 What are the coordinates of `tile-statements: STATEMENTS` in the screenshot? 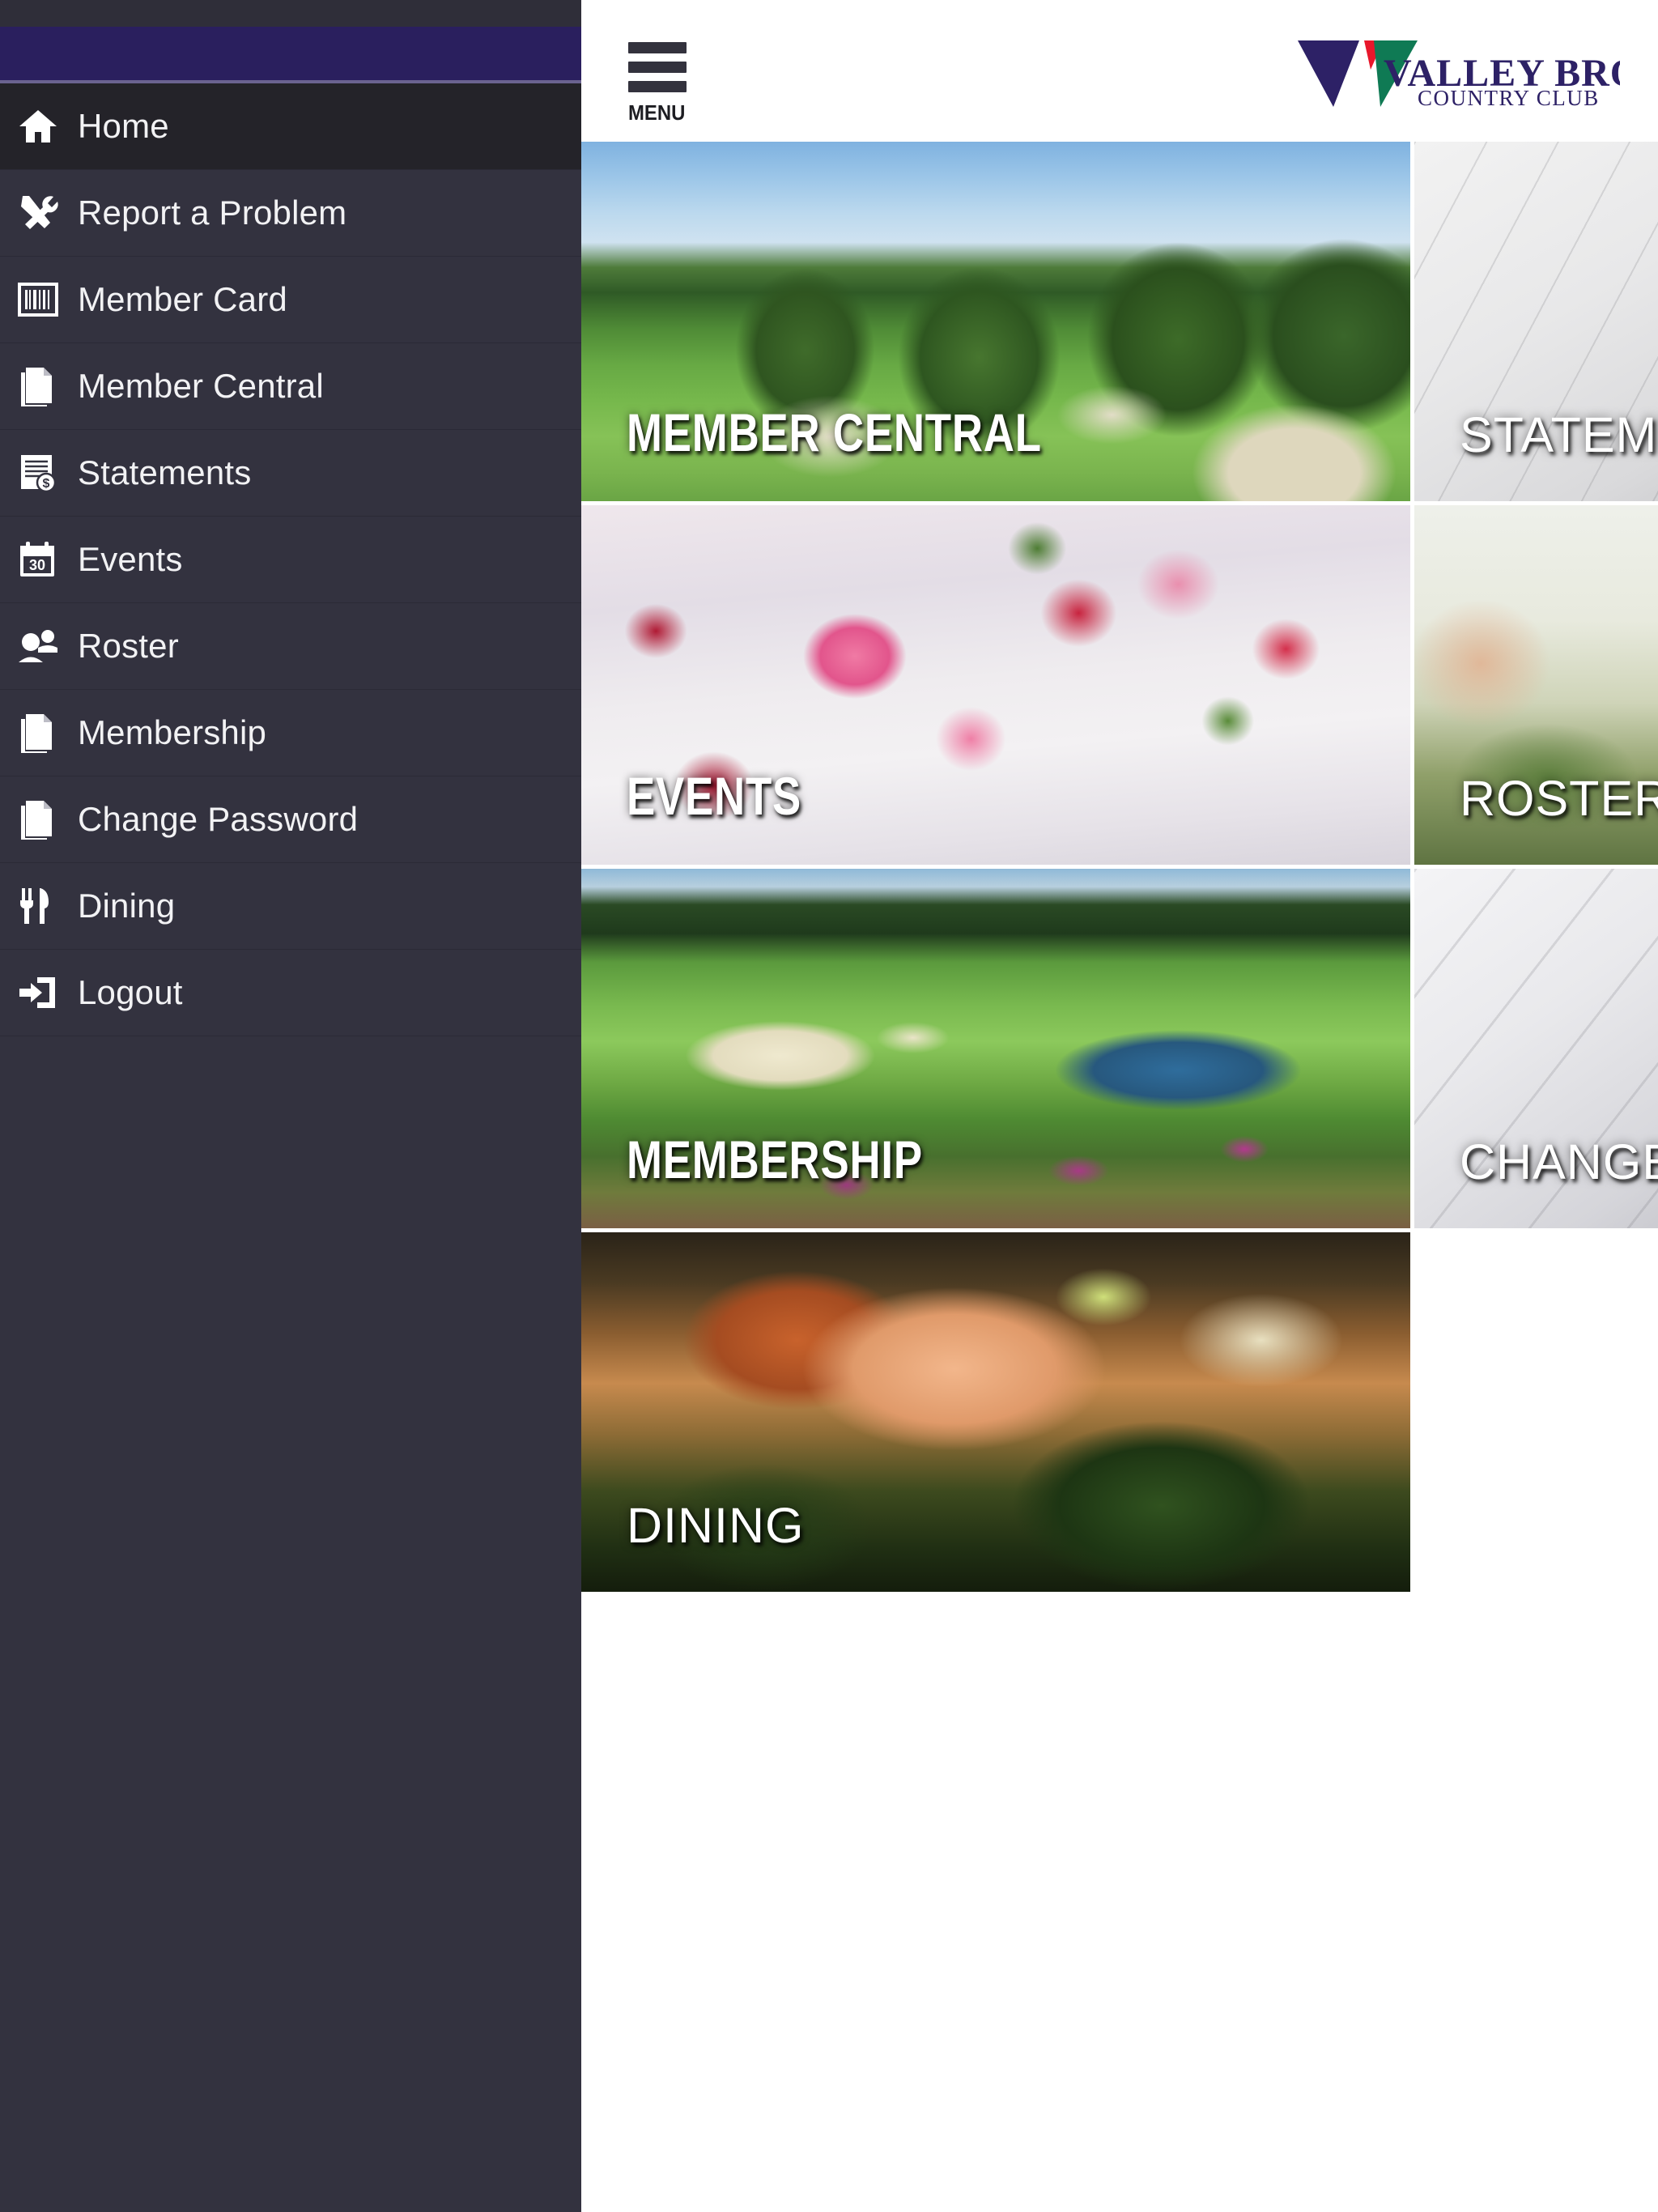 It's located at (1536, 322).